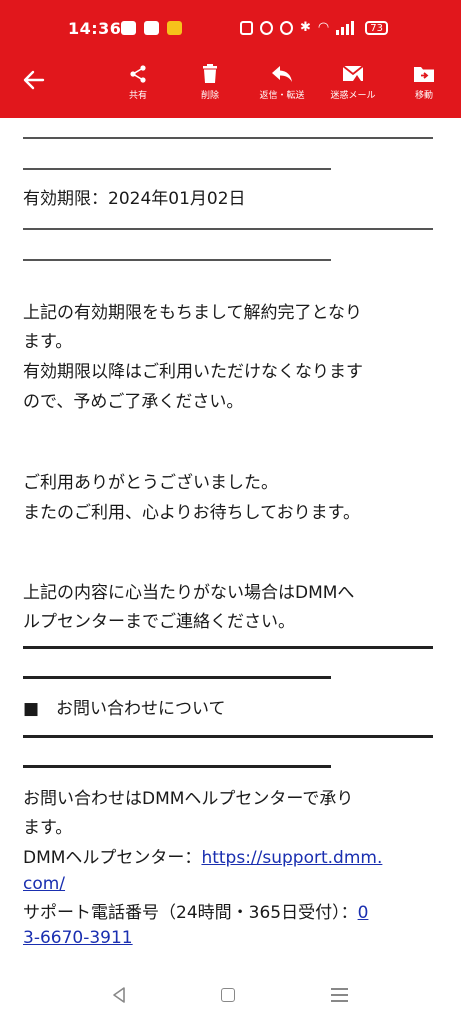  I want to click on battery-indicator: 73, so click(376, 27).